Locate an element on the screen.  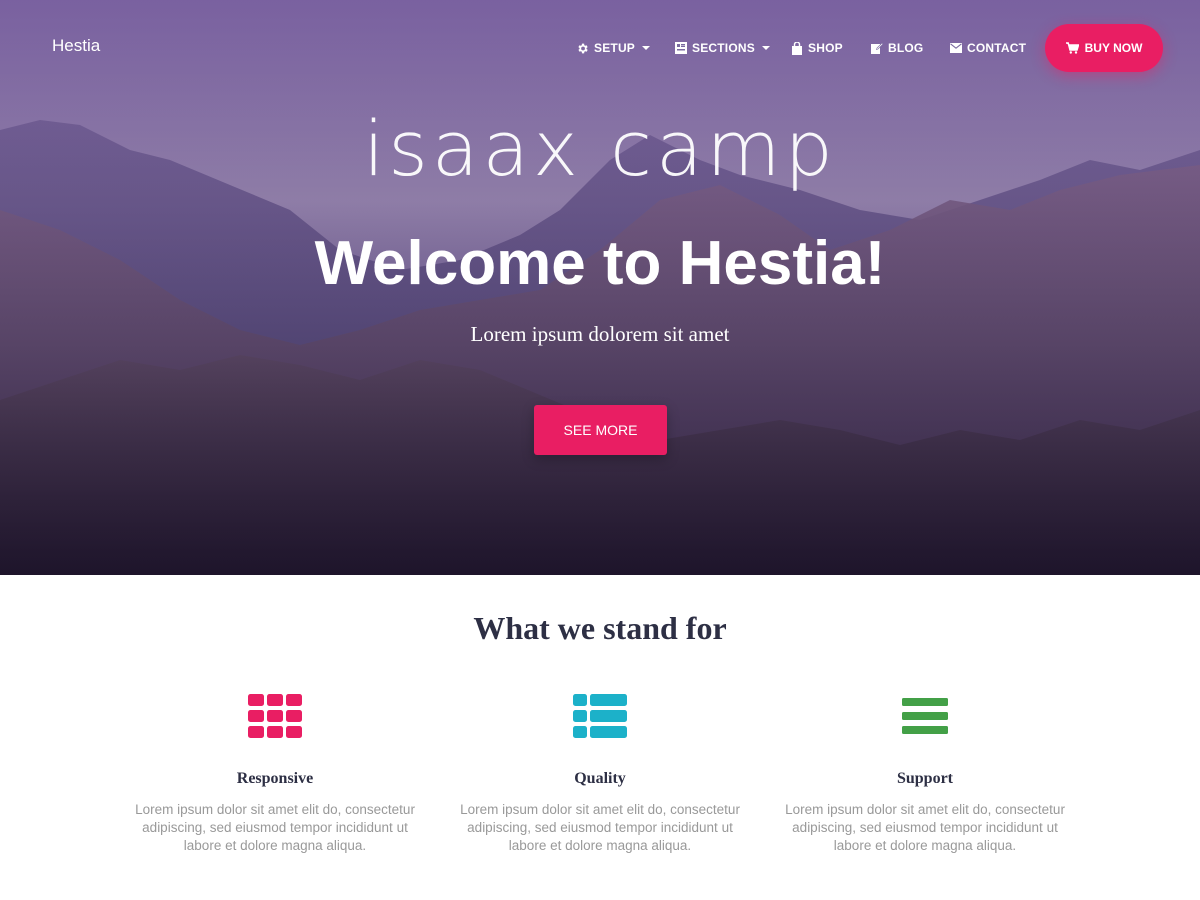
feature-title: Responsive is located at coordinates (275, 778).